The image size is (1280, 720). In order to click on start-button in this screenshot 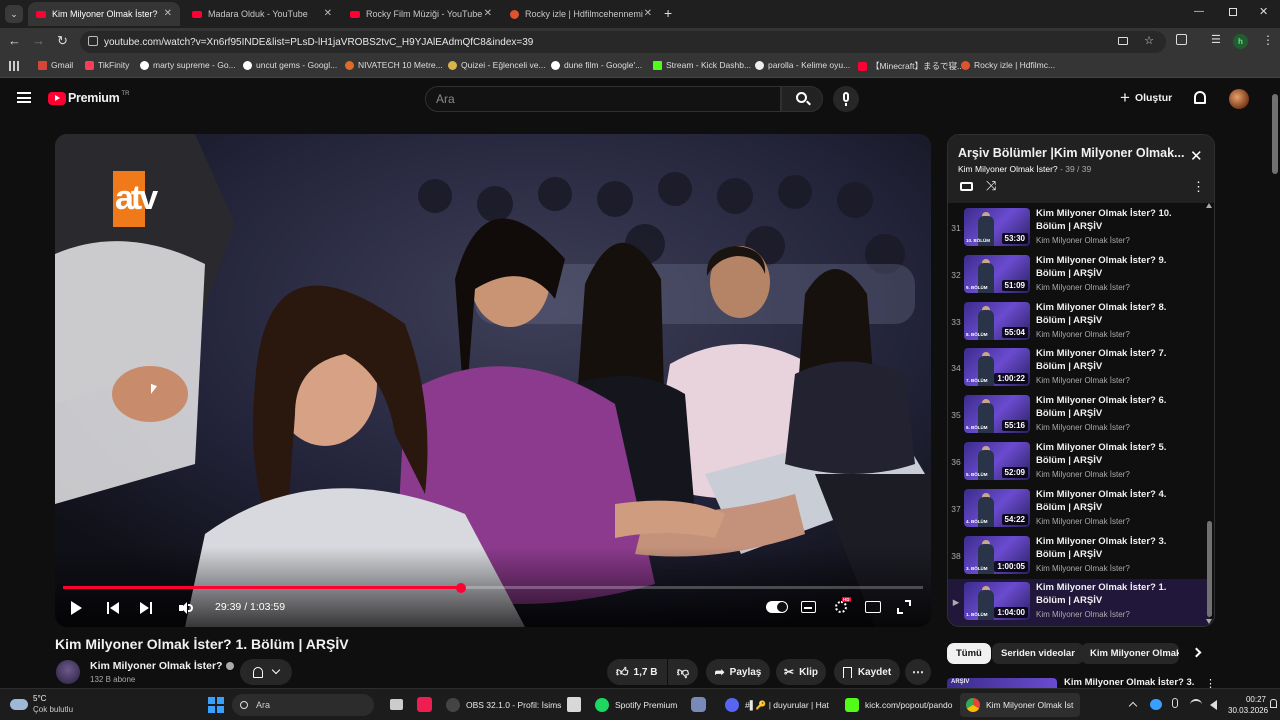, I will do `click(216, 705)`.